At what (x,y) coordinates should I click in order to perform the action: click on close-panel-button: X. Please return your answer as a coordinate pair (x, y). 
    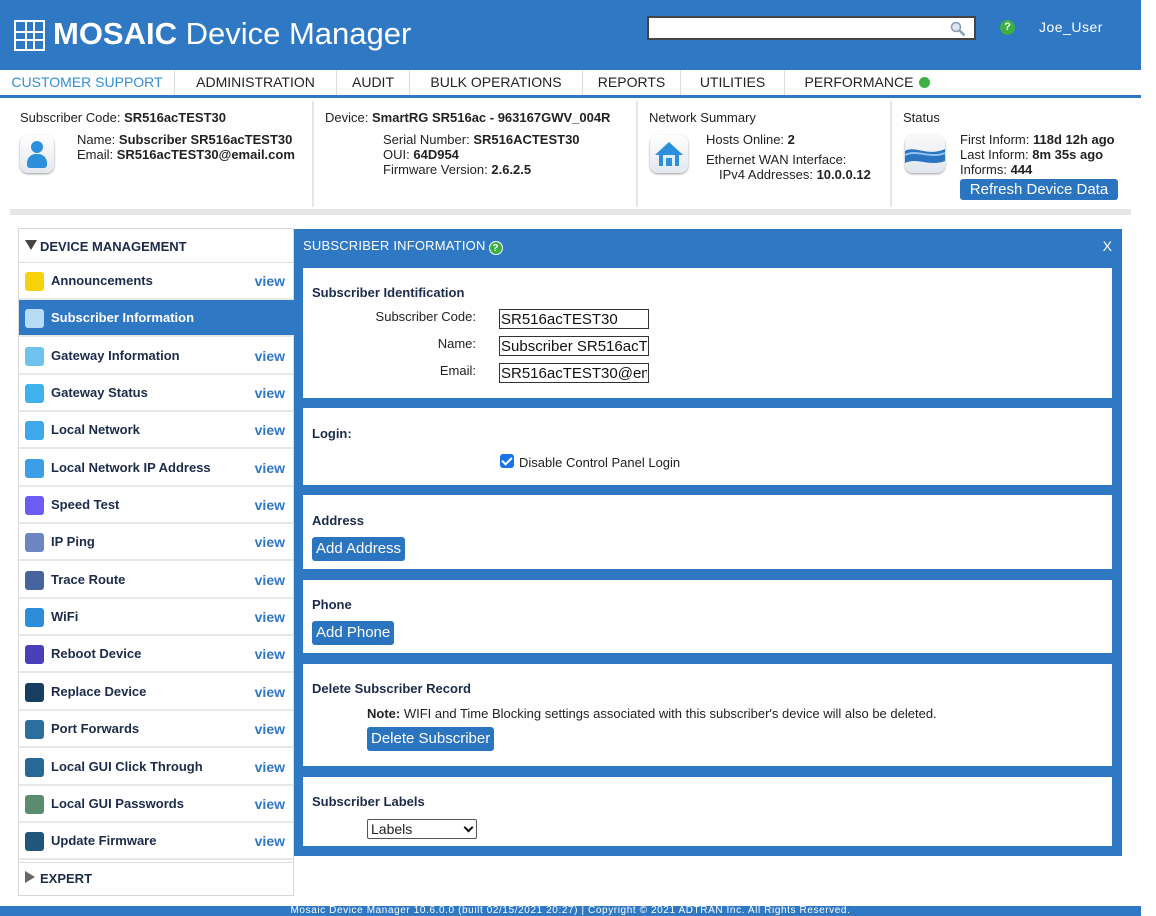
    Looking at the image, I should click on (1107, 246).